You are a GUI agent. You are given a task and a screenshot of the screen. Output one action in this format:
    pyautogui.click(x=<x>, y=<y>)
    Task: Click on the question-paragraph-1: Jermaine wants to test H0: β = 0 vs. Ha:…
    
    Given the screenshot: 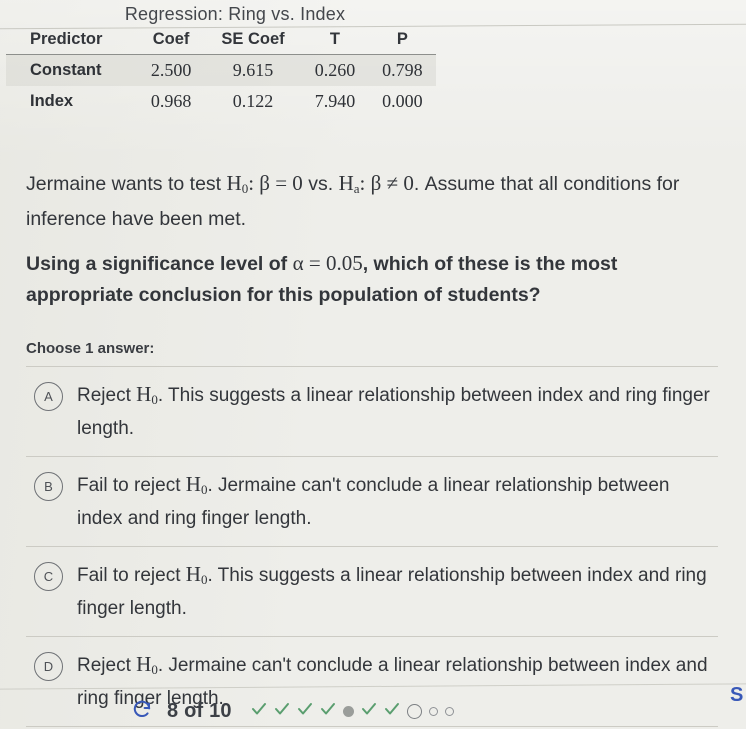 What is the action you would take?
    pyautogui.click(x=360, y=201)
    